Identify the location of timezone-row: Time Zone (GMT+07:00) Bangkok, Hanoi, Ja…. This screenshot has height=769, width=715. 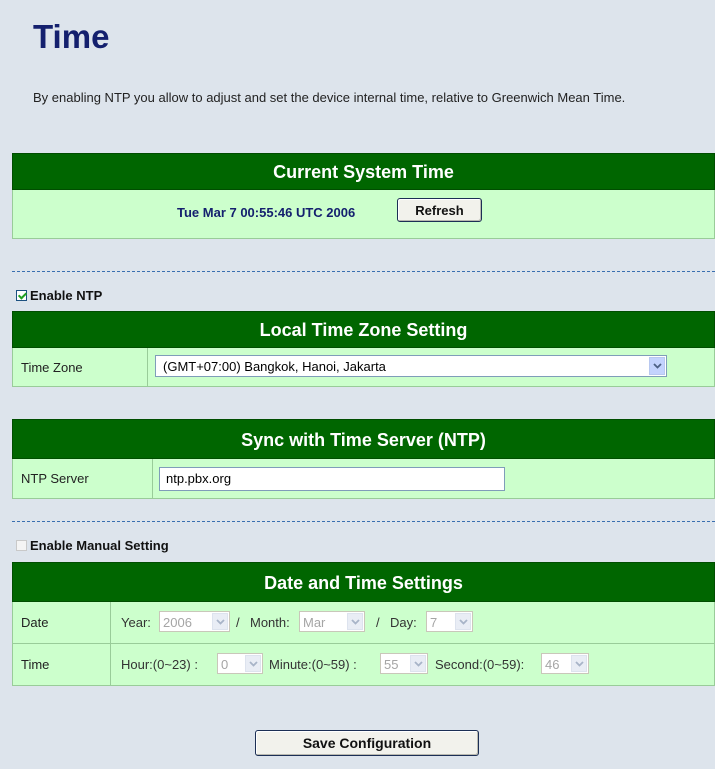
(363, 367).